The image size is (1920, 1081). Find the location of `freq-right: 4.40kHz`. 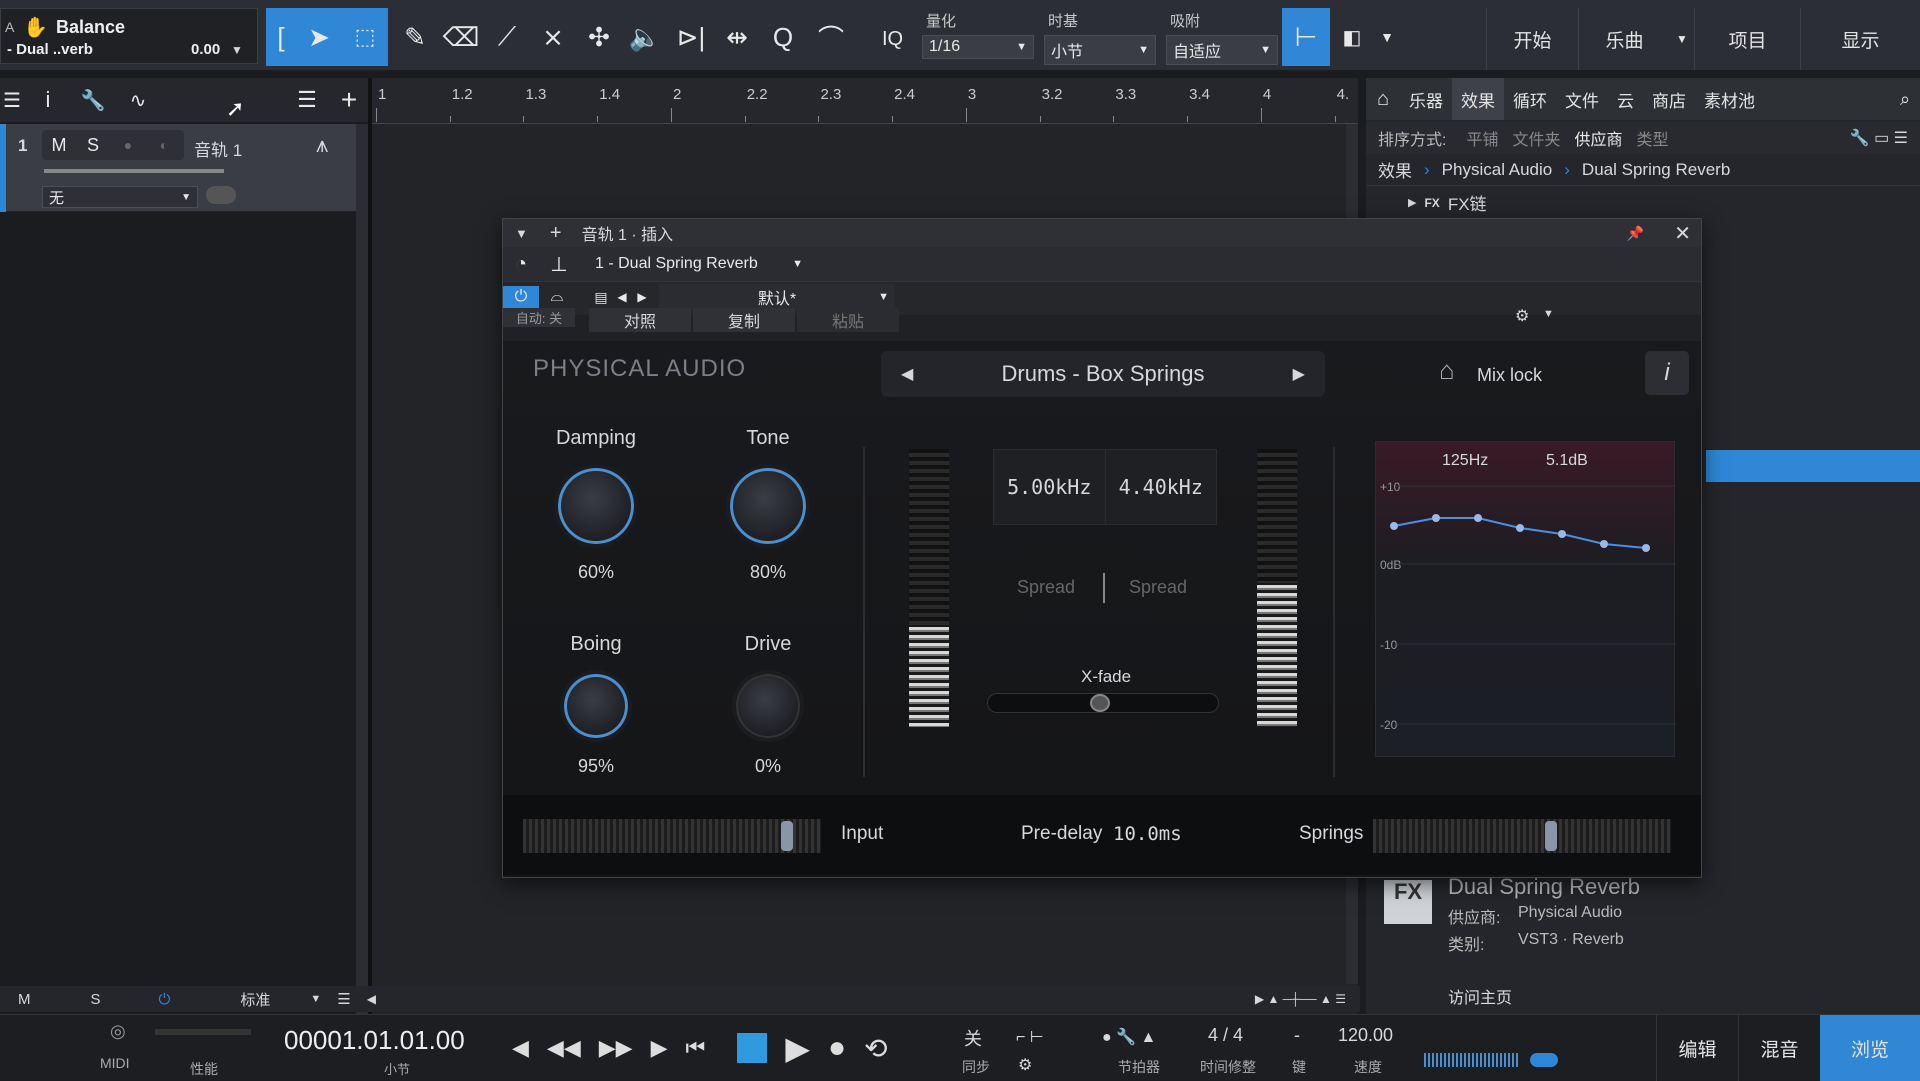

freq-right: 4.40kHz is located at coordinates (1161, 487).